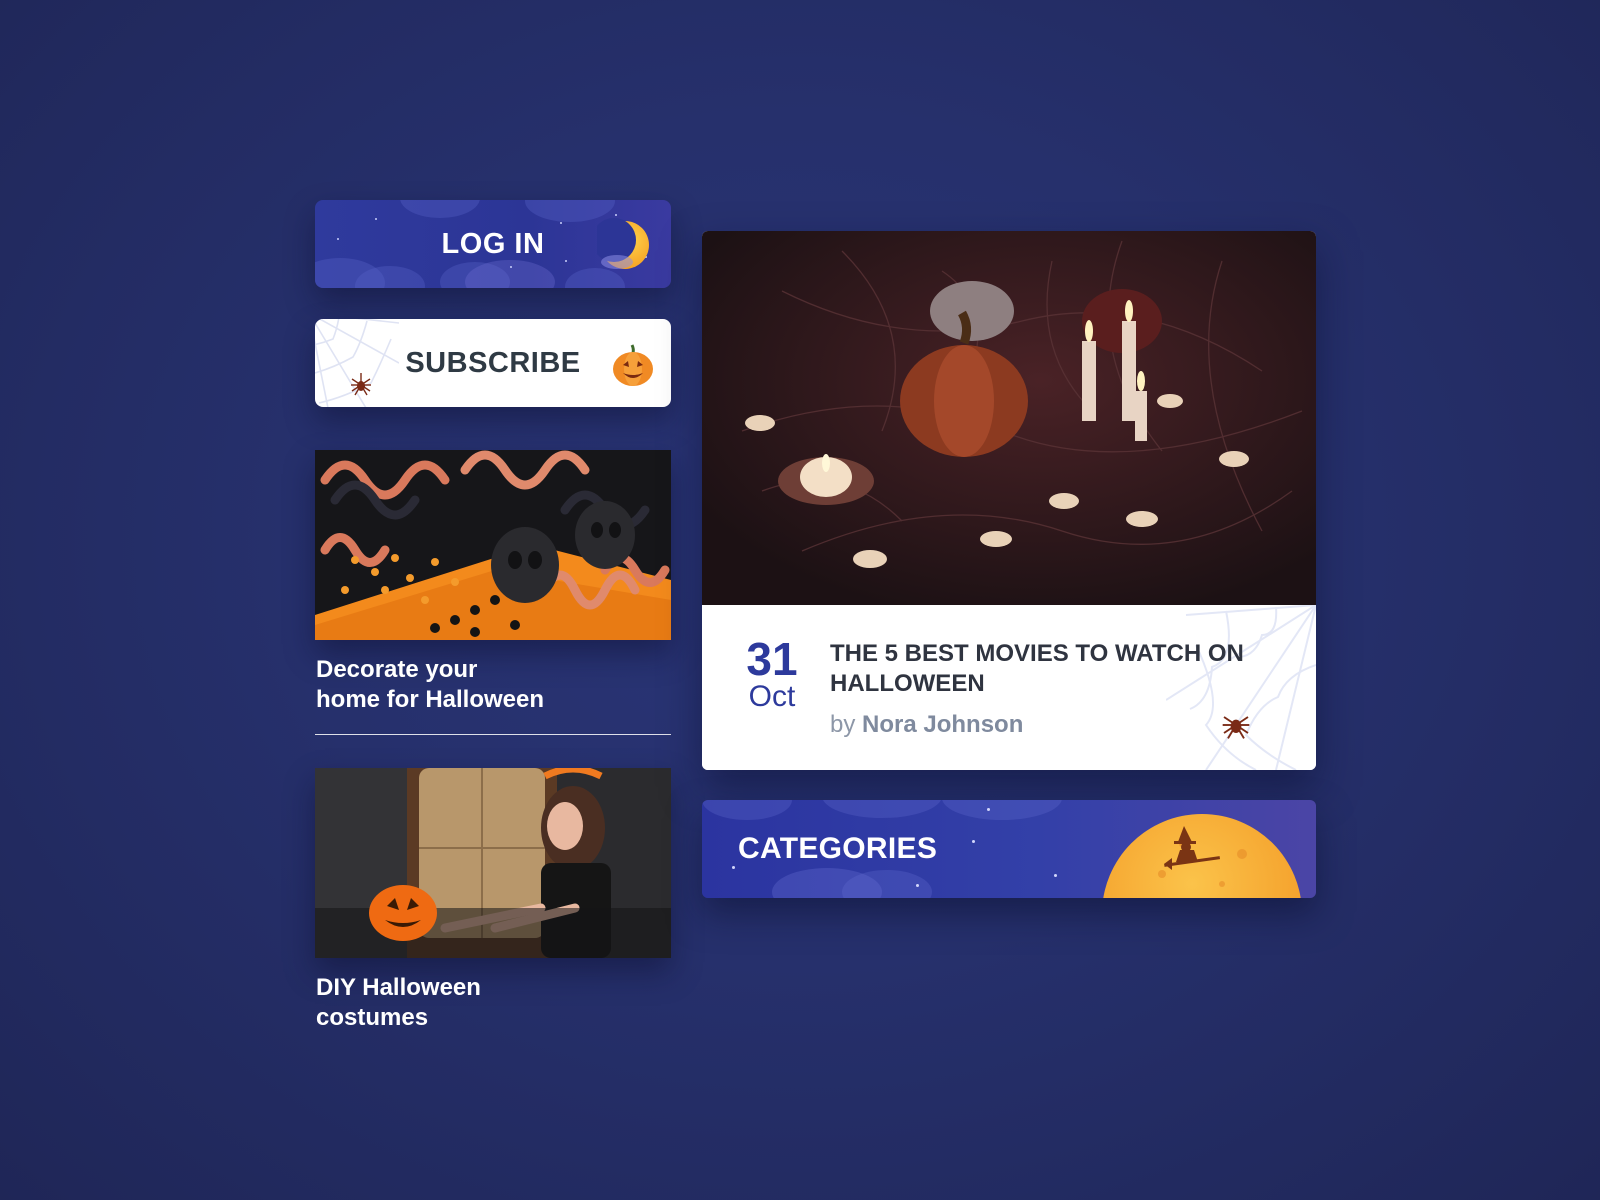 The width and height of the screenshot is (1600, 1200). I want to click on subscribe-label: SUBSCRIBE, so click(493, 362).